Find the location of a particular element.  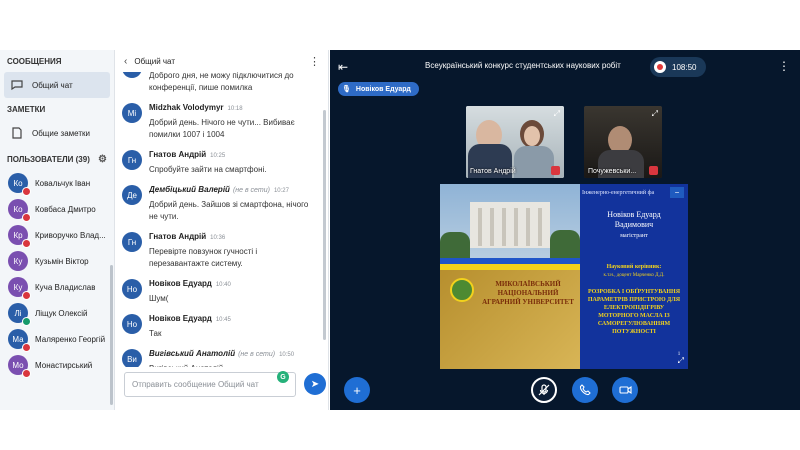

camera-button is located at coordinates (625, 390).